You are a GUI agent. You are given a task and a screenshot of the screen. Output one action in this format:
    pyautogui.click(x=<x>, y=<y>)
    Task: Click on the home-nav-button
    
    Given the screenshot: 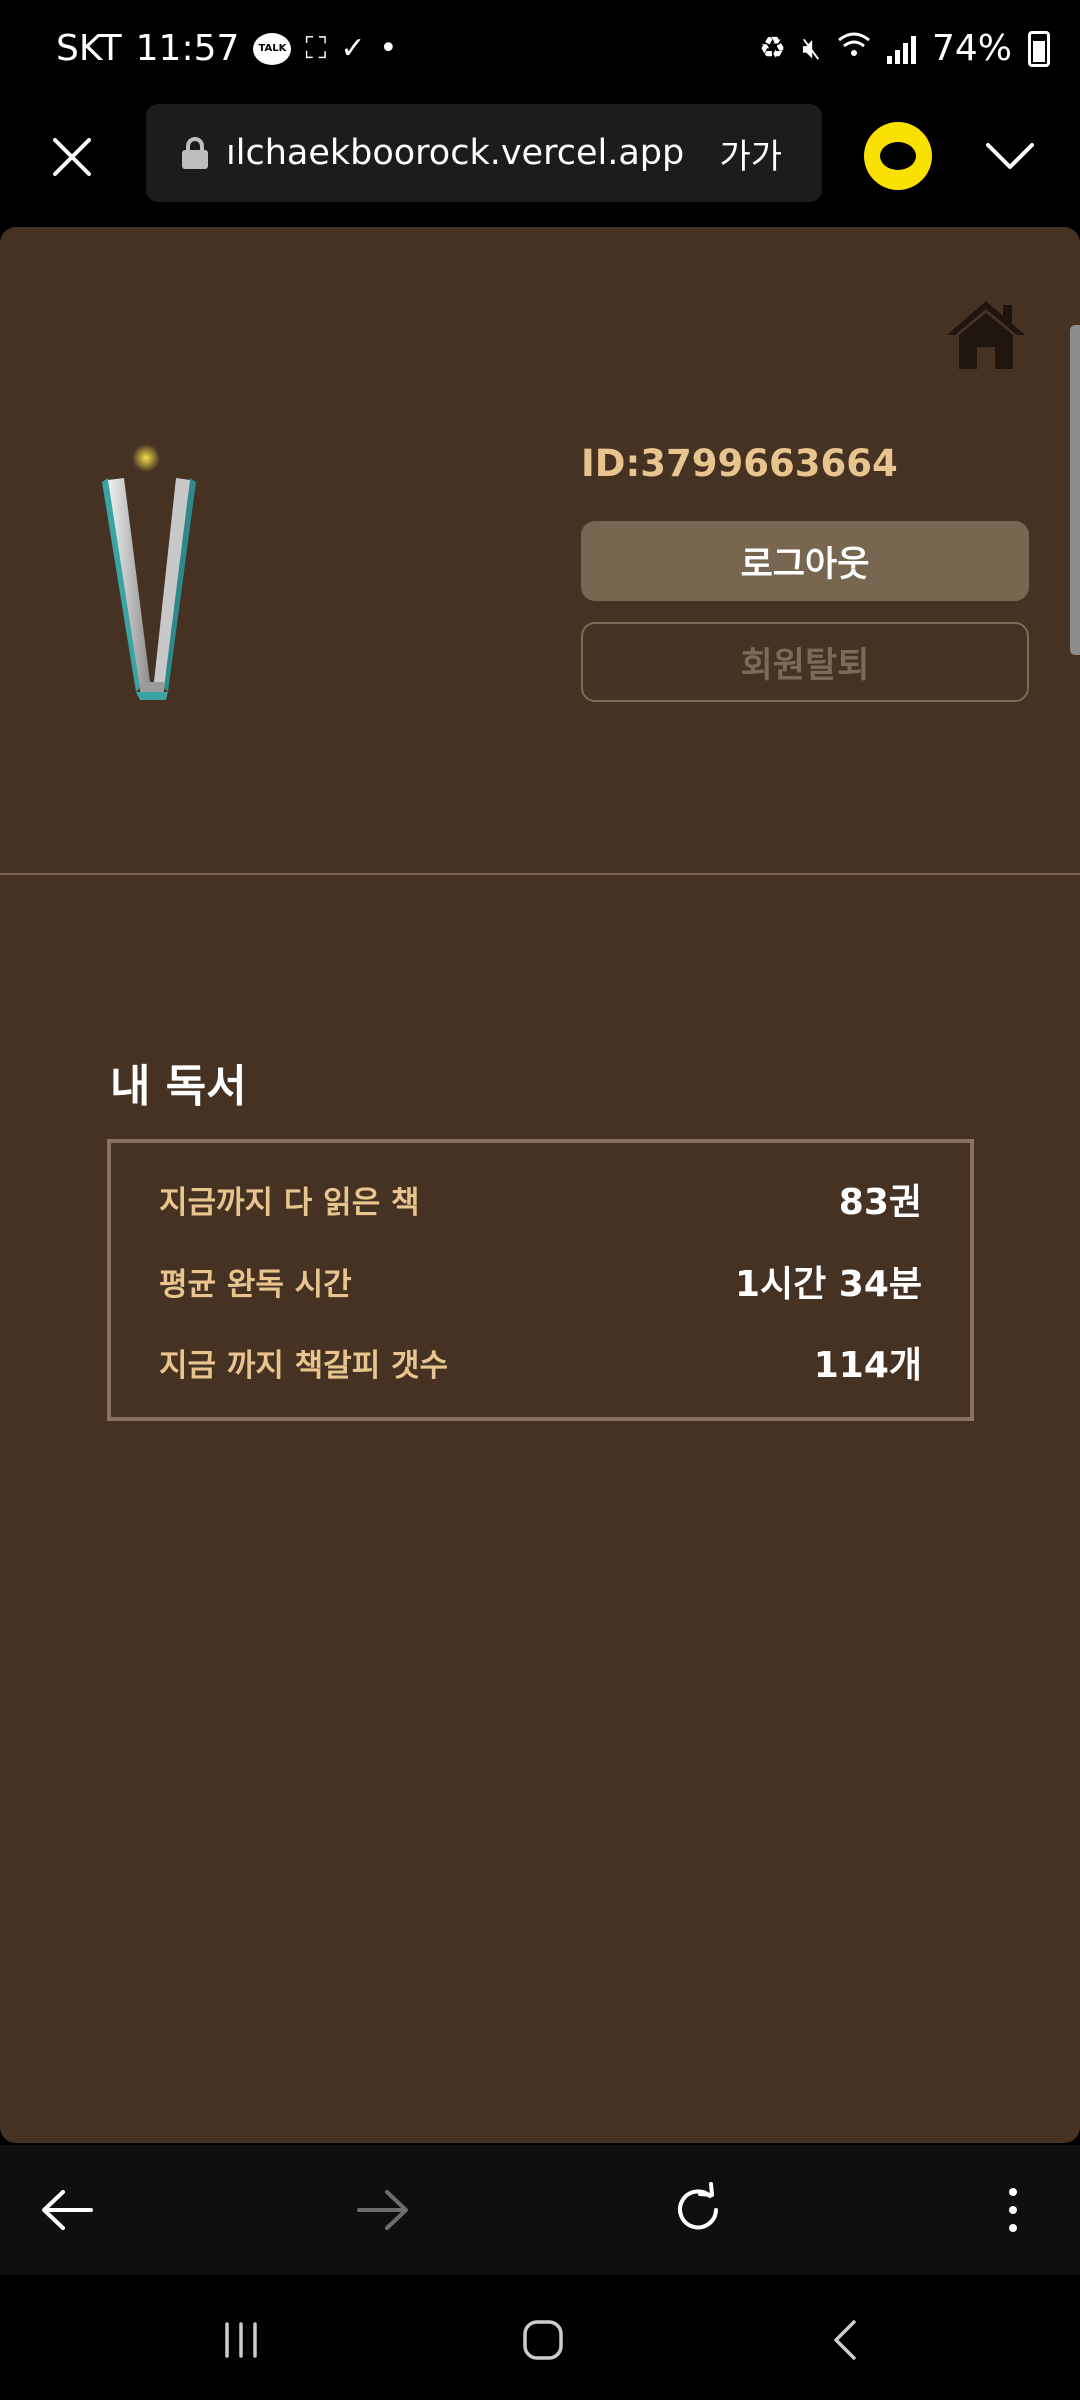 What is the action you would take?
    pyautogui.click(x=543, y=2340)
    